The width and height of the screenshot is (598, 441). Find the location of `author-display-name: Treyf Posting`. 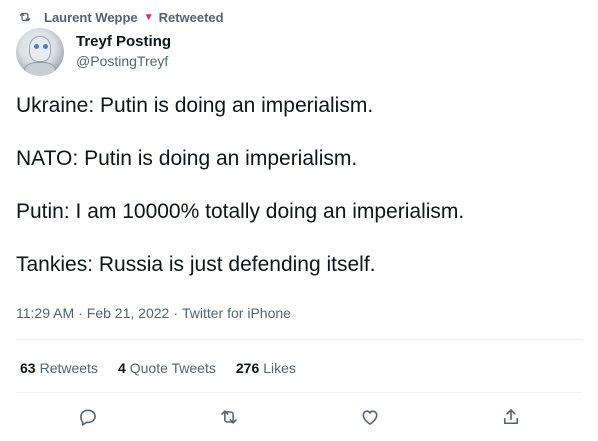

author-display-name: Treyf Posting is located at coordinates (123, 42).